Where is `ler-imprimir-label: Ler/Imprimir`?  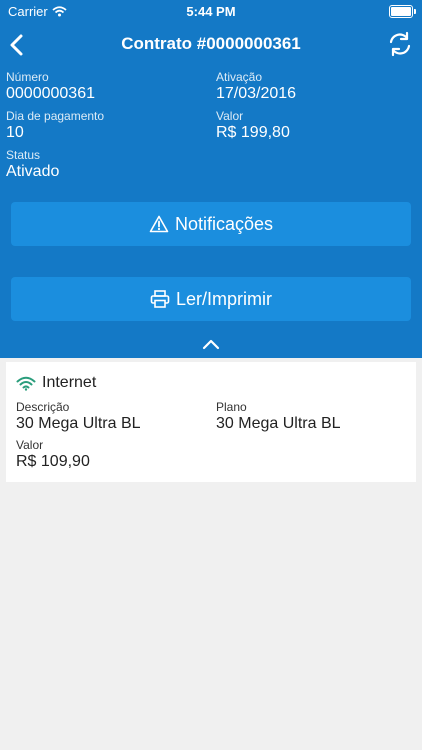 ler-imprimir-label: Ler/Imprimir is located at coordinates (223, 298).